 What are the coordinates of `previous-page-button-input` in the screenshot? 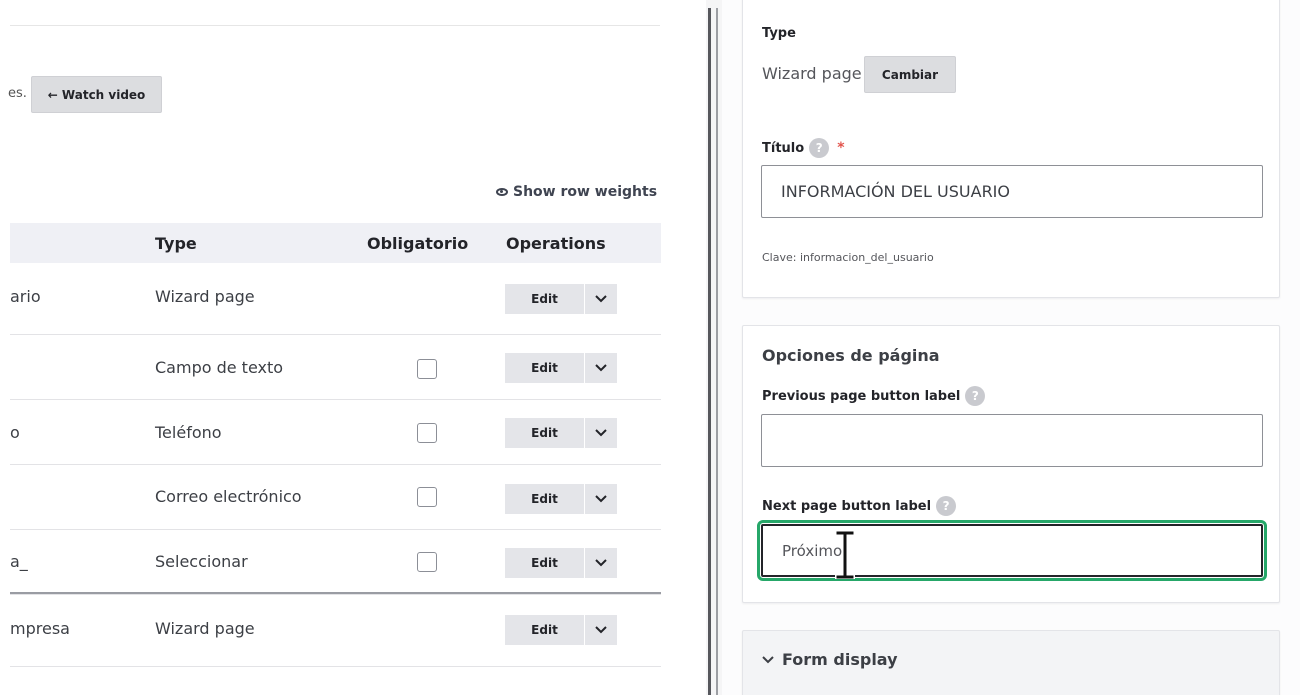 It's located at (1012, 440).